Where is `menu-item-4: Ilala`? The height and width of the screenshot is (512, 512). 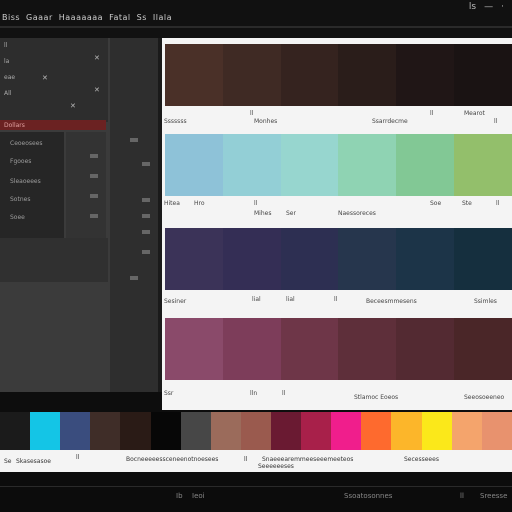
menu-item-4: Ilala is located at coordinates (162, 17).